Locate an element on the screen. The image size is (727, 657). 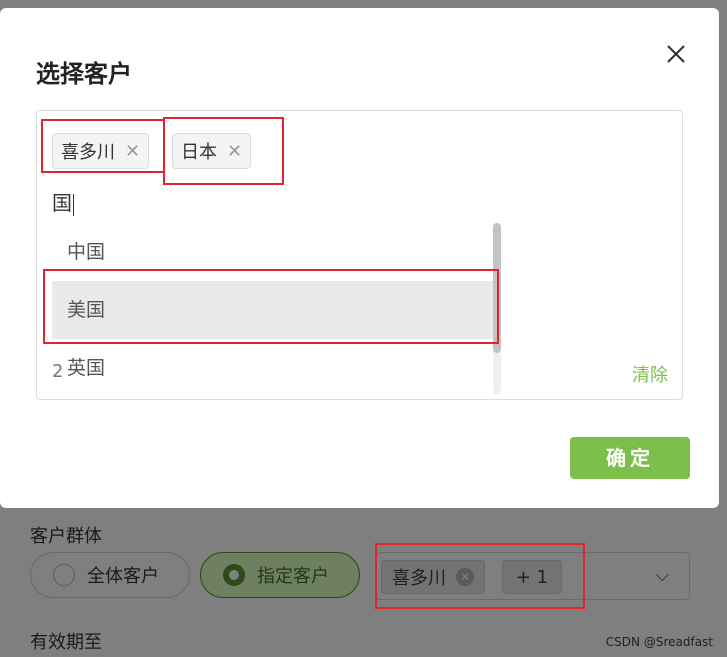
radio-specific-label: 指定客户 is located at coordinates (293, 576).